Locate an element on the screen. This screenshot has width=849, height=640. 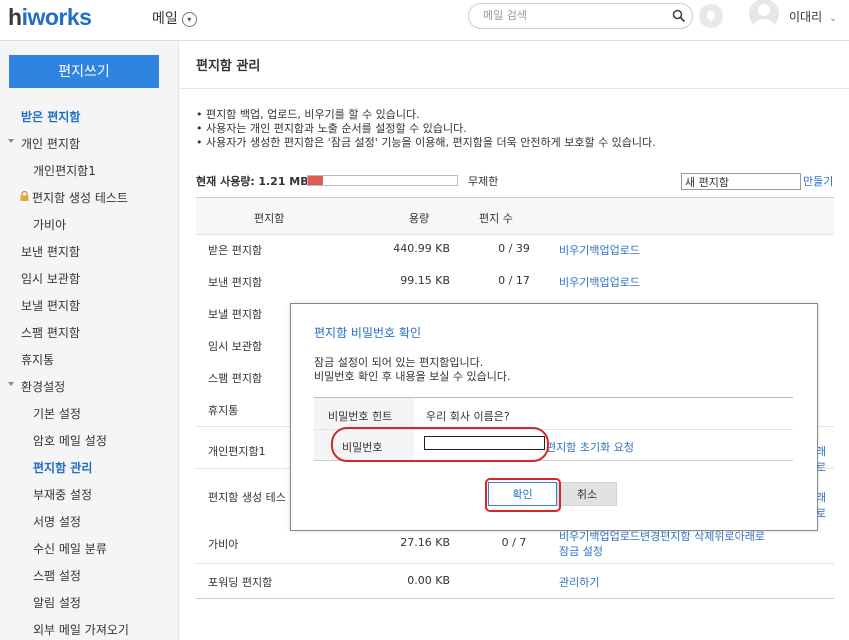
mail-app-label: 메일 is located at coordinates (165, 19).